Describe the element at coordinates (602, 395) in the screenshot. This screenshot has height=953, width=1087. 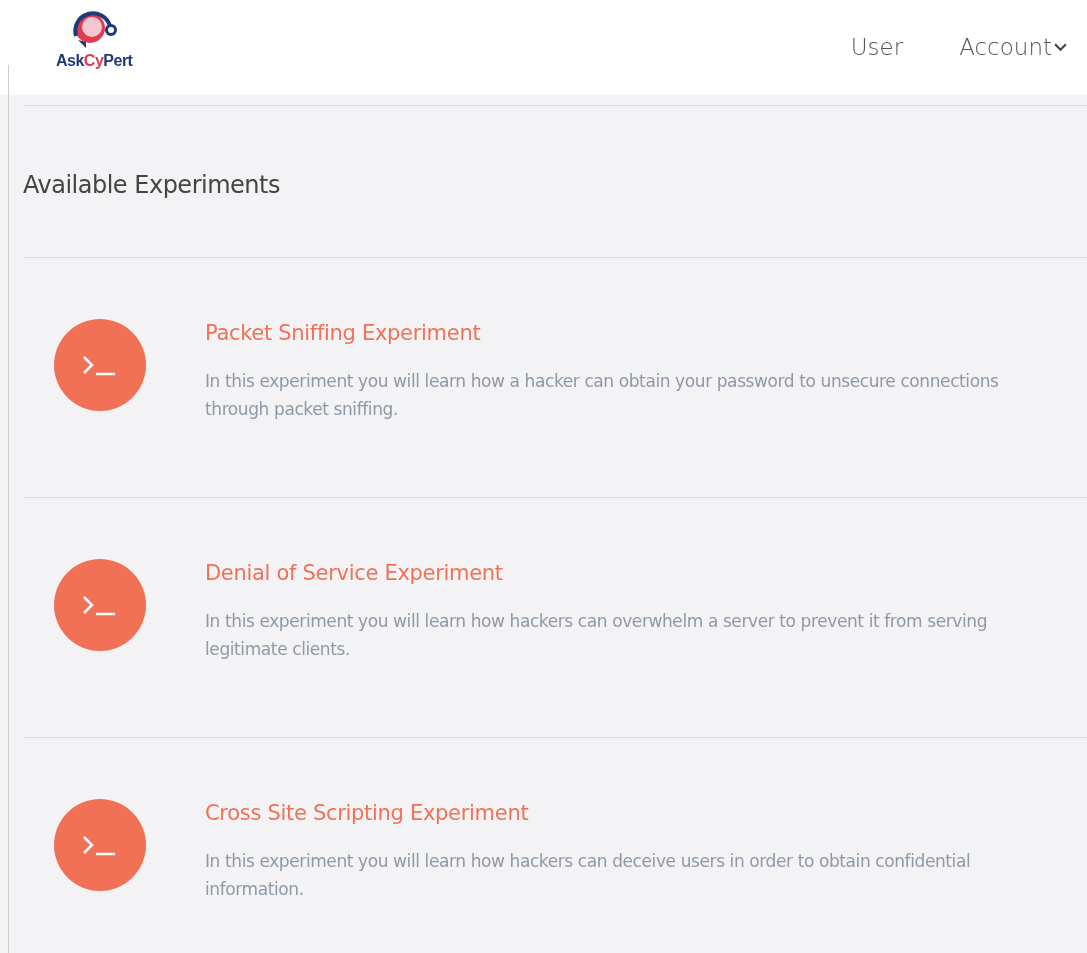
I see `experiment-description: In this experiment you will learn how a hacker can obtain your password to unsecure connections through packet sniffing.` at that location.